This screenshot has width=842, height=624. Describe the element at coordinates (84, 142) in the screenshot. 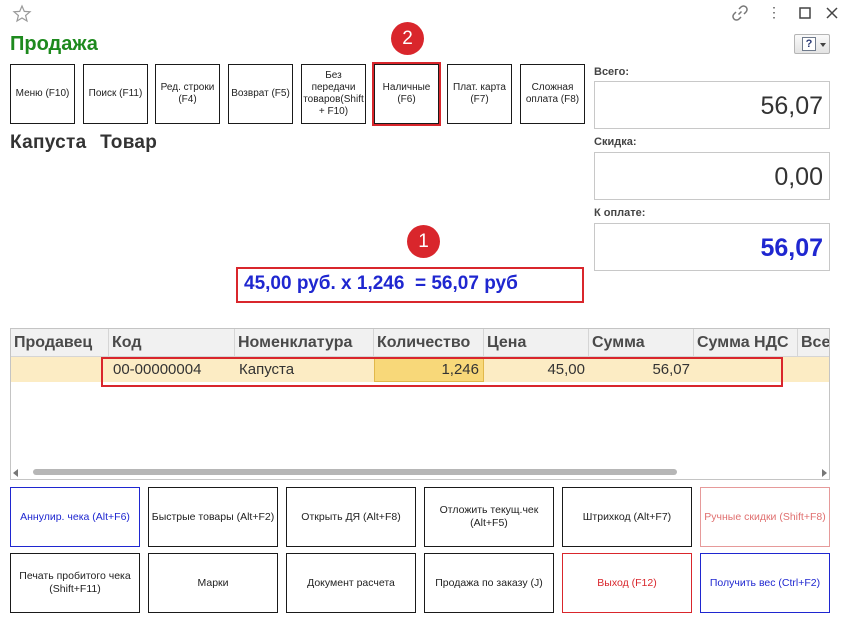

I see `product-name: Капуста Товар` at that location.